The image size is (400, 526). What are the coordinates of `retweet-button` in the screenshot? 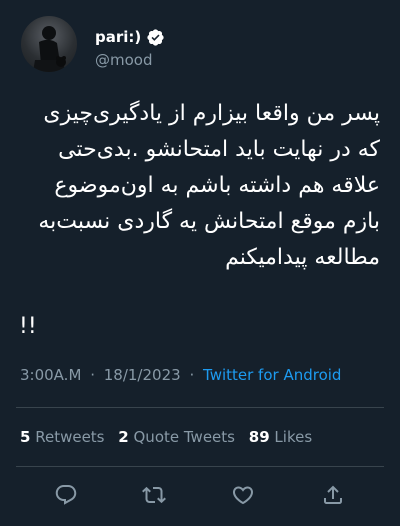 It's located at (154, 495).